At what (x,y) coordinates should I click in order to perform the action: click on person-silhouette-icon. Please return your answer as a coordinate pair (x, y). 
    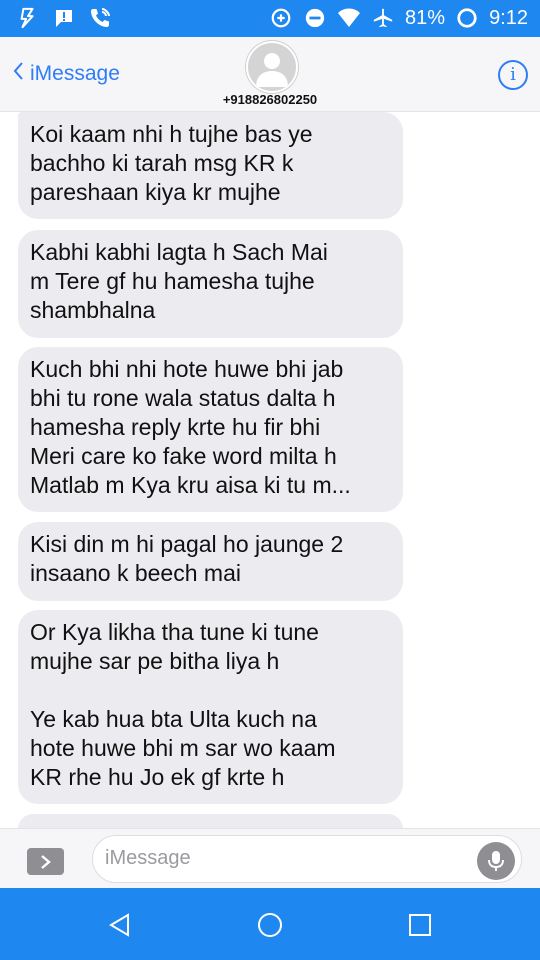
    Looking at the image, I should click on (272, 70).